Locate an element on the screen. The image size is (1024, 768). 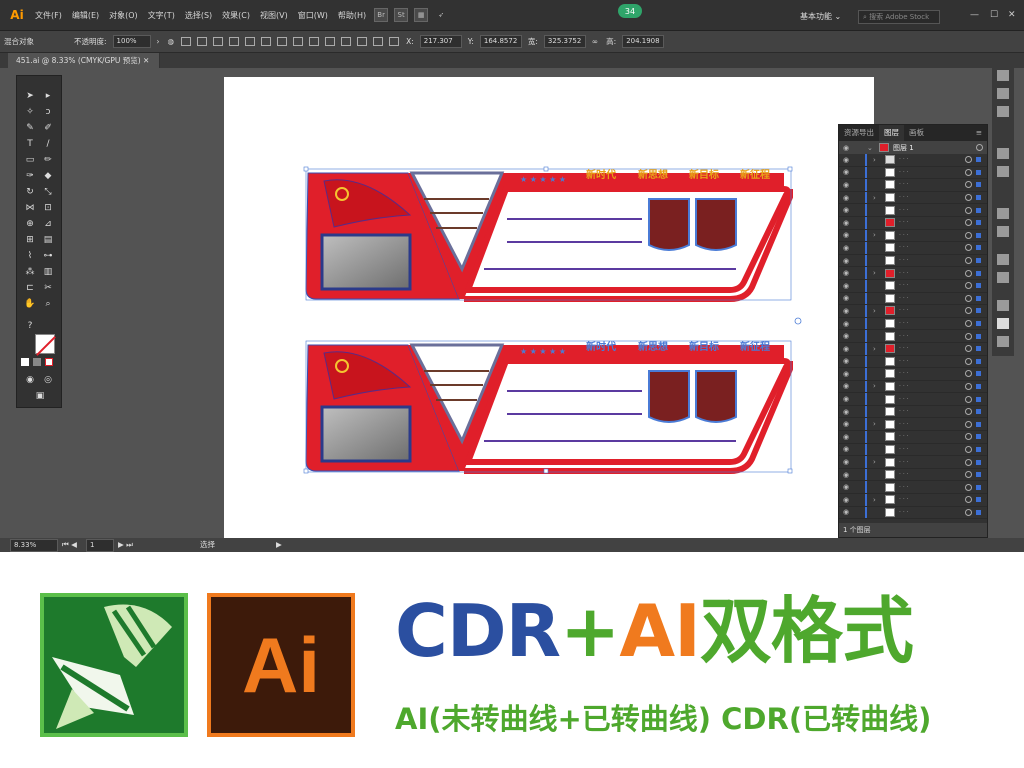
fill-swatch-icon: ? is located at coordinates (30, 326).